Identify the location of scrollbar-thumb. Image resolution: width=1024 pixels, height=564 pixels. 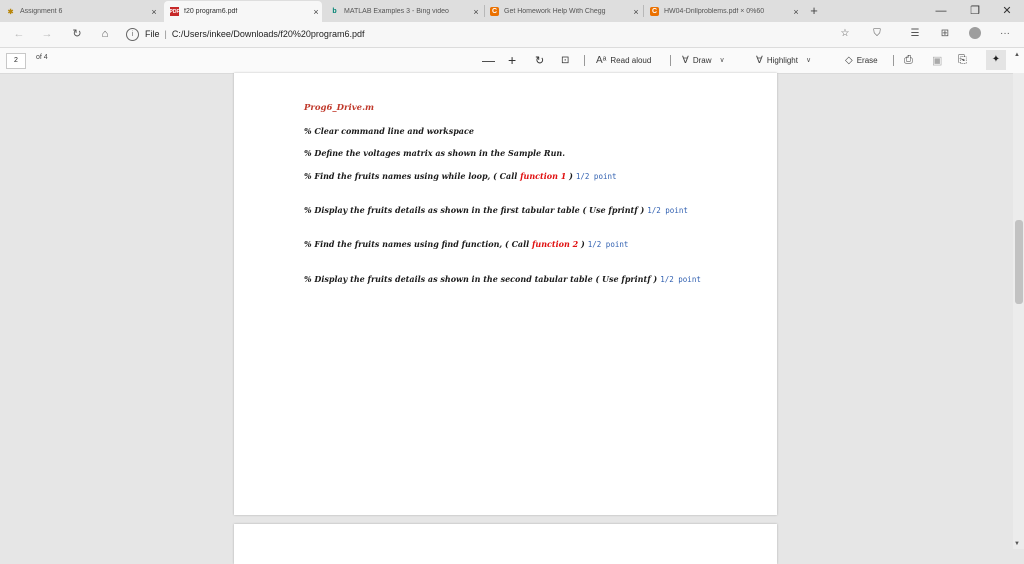
(1019, 262).